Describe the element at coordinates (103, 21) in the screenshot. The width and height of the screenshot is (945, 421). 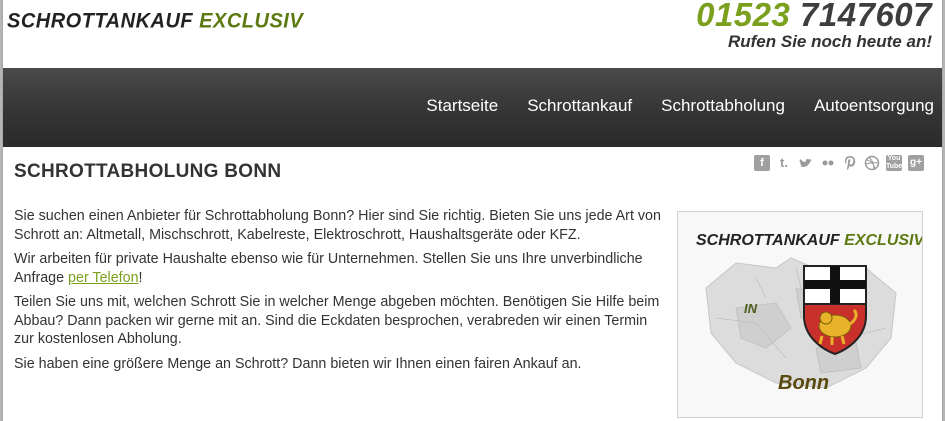
I see `logo-main: Schrottankauf` at that location.